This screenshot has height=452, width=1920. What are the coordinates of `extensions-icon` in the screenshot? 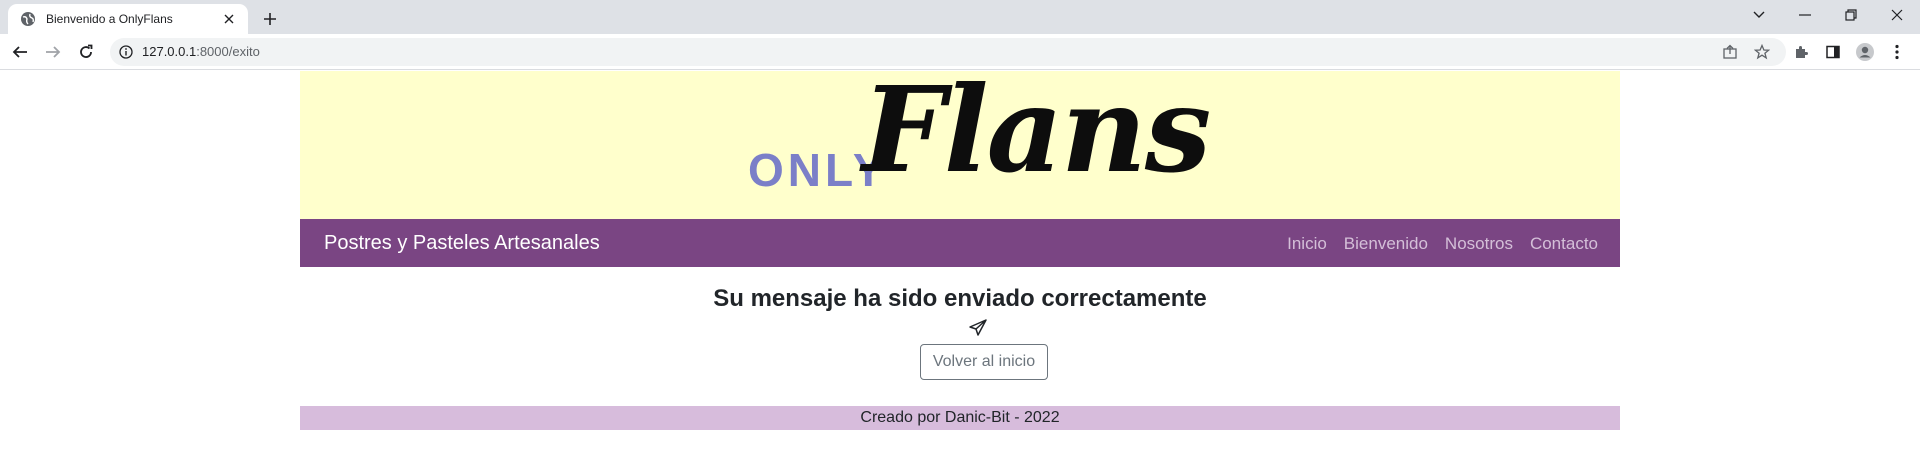 It's located at (1801, 52).